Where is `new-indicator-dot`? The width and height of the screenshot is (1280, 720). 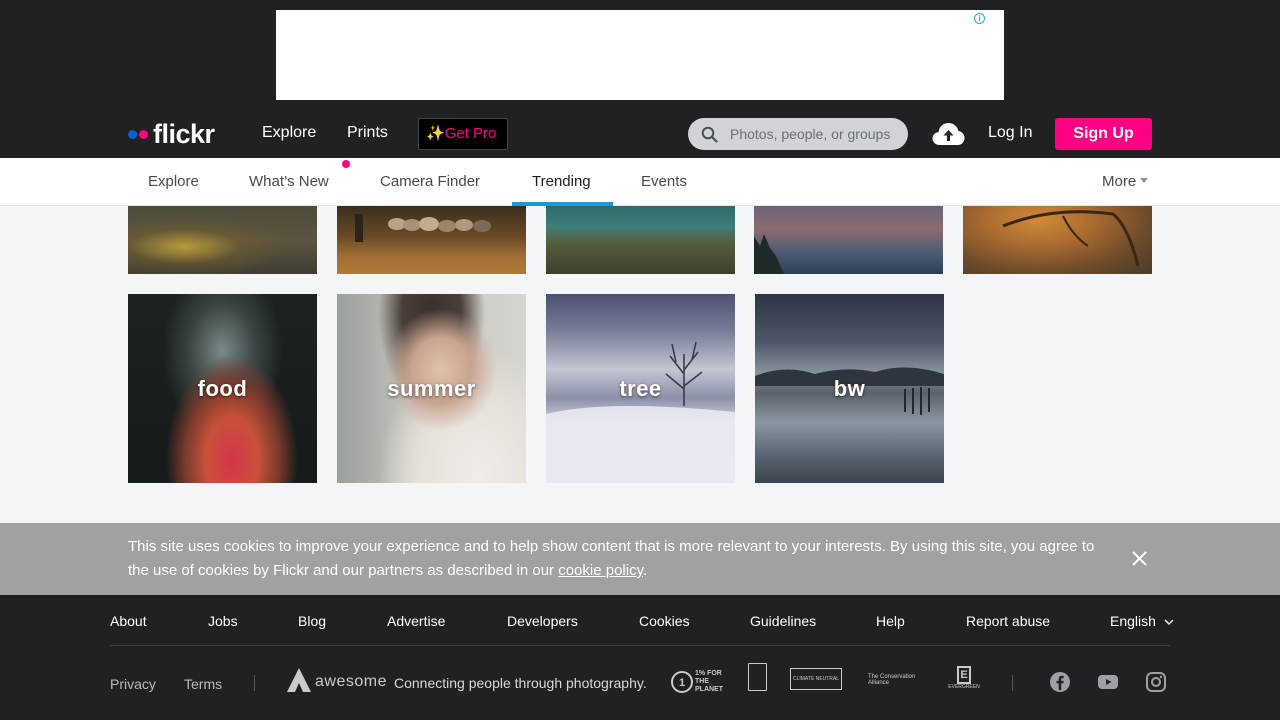 new-indicator-dot is located at coordinates (346, 164).